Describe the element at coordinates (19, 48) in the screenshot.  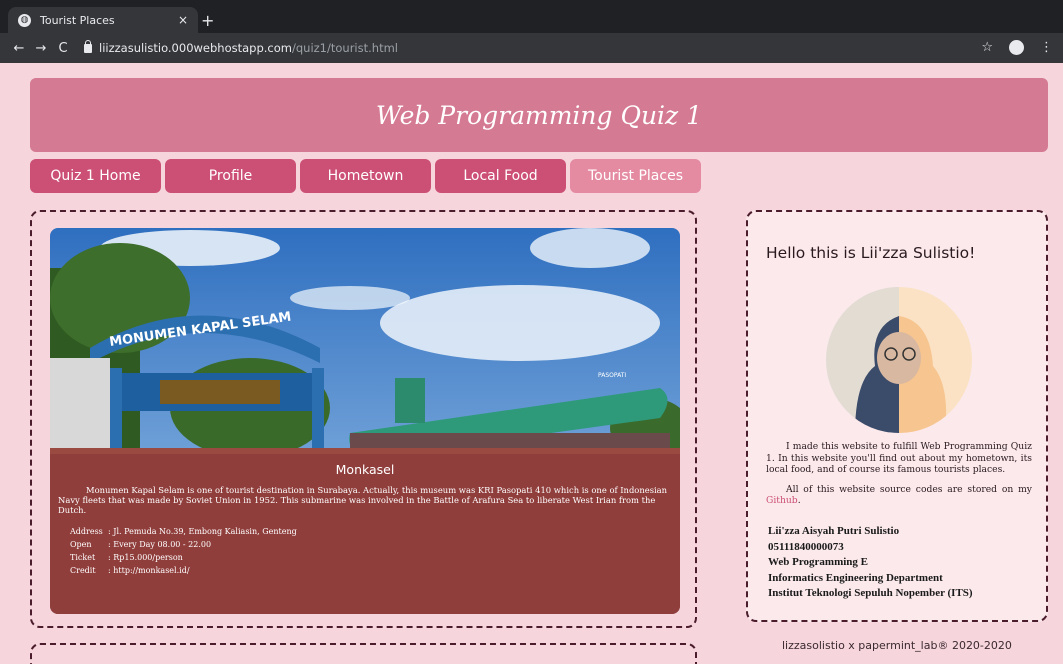
I see `back-icon: ←` at that location.